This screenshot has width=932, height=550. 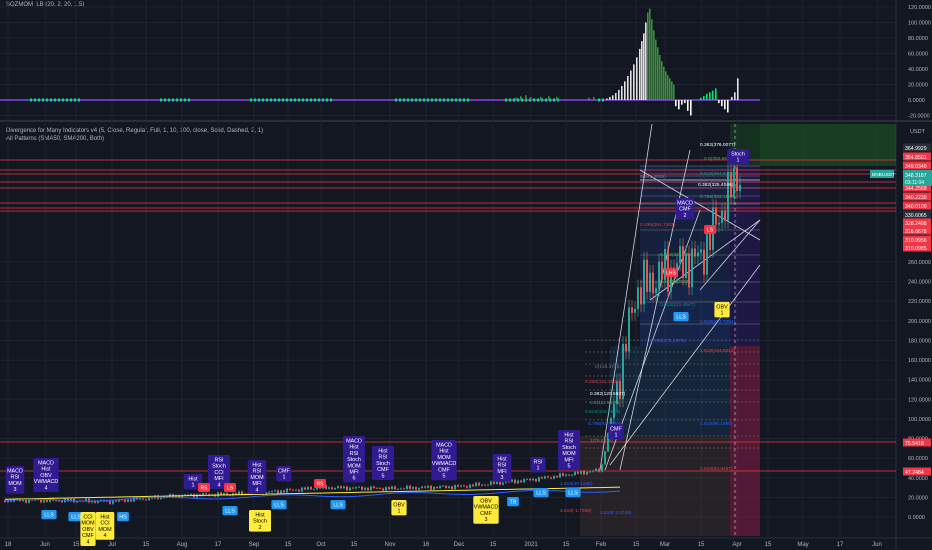 I want to click on badge-text: 75.5418, so click(x=914, y=444).